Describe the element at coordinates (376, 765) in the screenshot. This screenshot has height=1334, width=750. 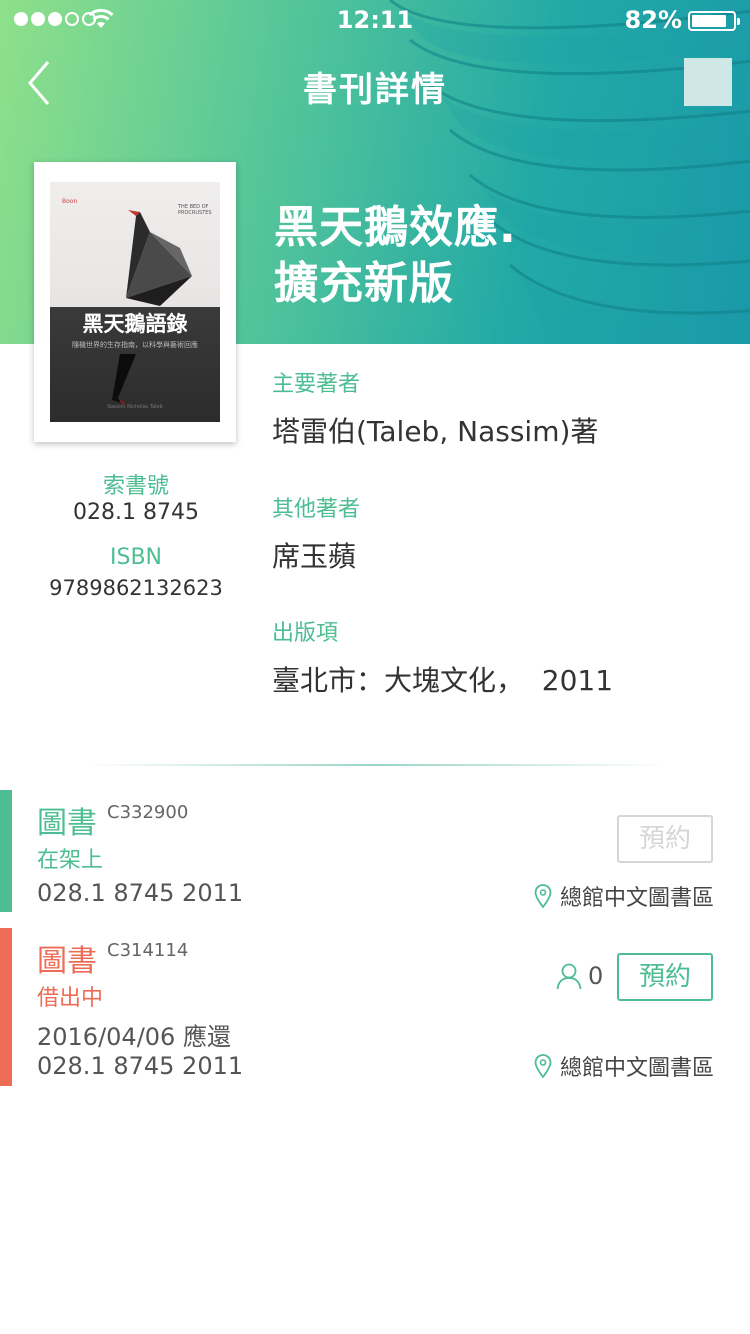
I see `section-divider` at that location.